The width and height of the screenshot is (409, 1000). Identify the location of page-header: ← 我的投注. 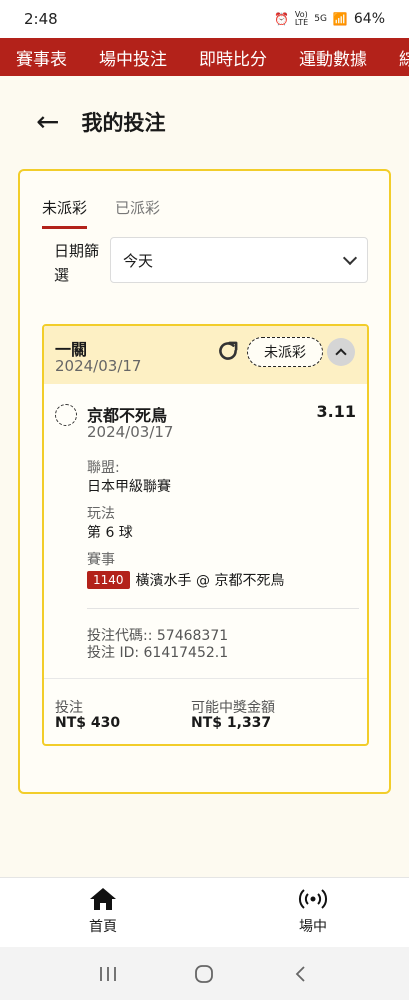
(204, 122).